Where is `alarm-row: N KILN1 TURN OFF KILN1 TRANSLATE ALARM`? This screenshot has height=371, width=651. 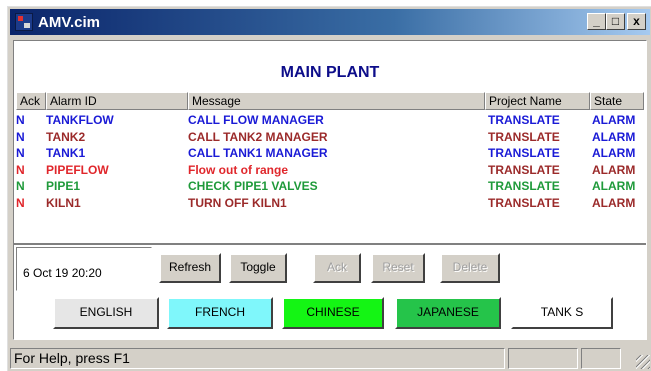
alarm-row: N KILN1 TURN OFF KILN1 TRANSLATE ALARM is located at coordinates (330, 203).